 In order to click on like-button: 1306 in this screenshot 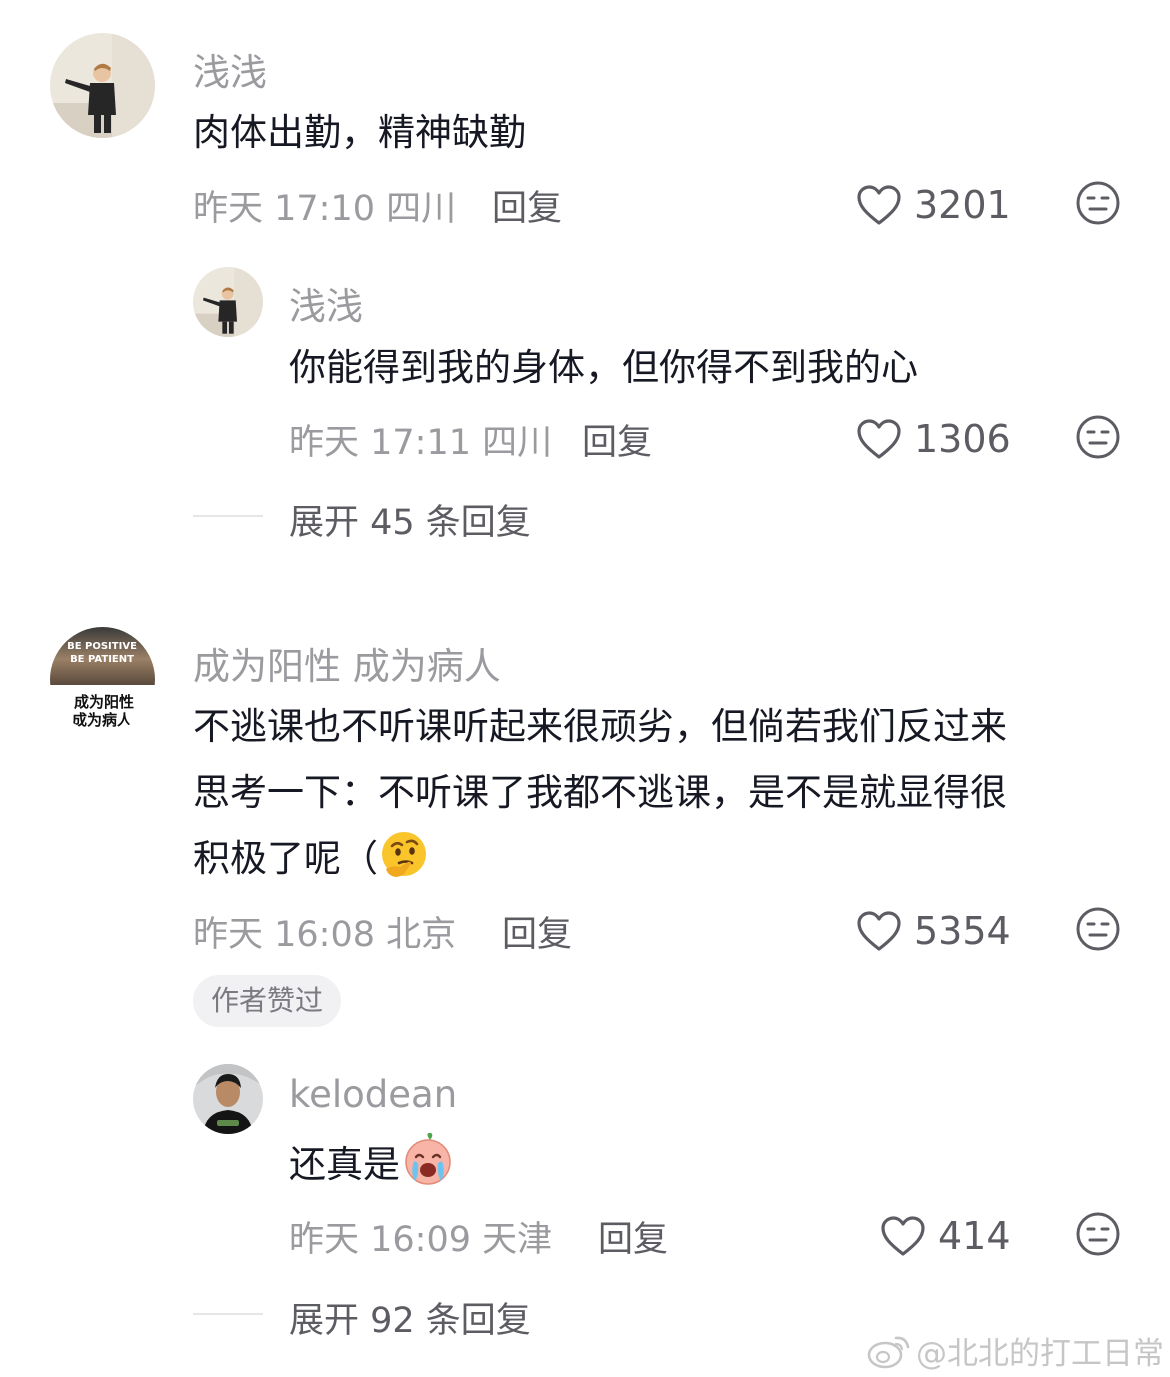, I will do `click(933, 439)`.